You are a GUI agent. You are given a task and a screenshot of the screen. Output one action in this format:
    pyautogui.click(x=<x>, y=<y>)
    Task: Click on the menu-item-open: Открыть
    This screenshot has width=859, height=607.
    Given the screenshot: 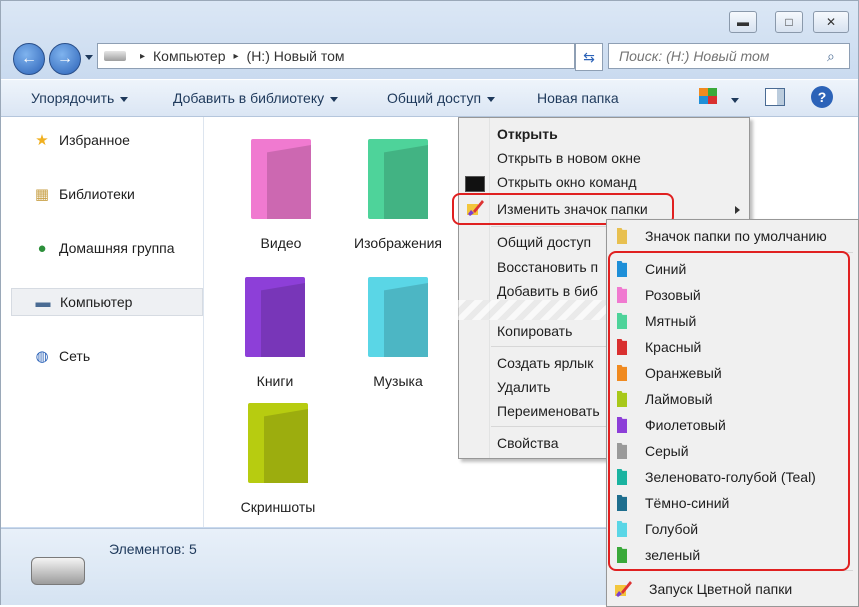 What is the action you would take?
    pyautogui.click(x=527, y=134)
    